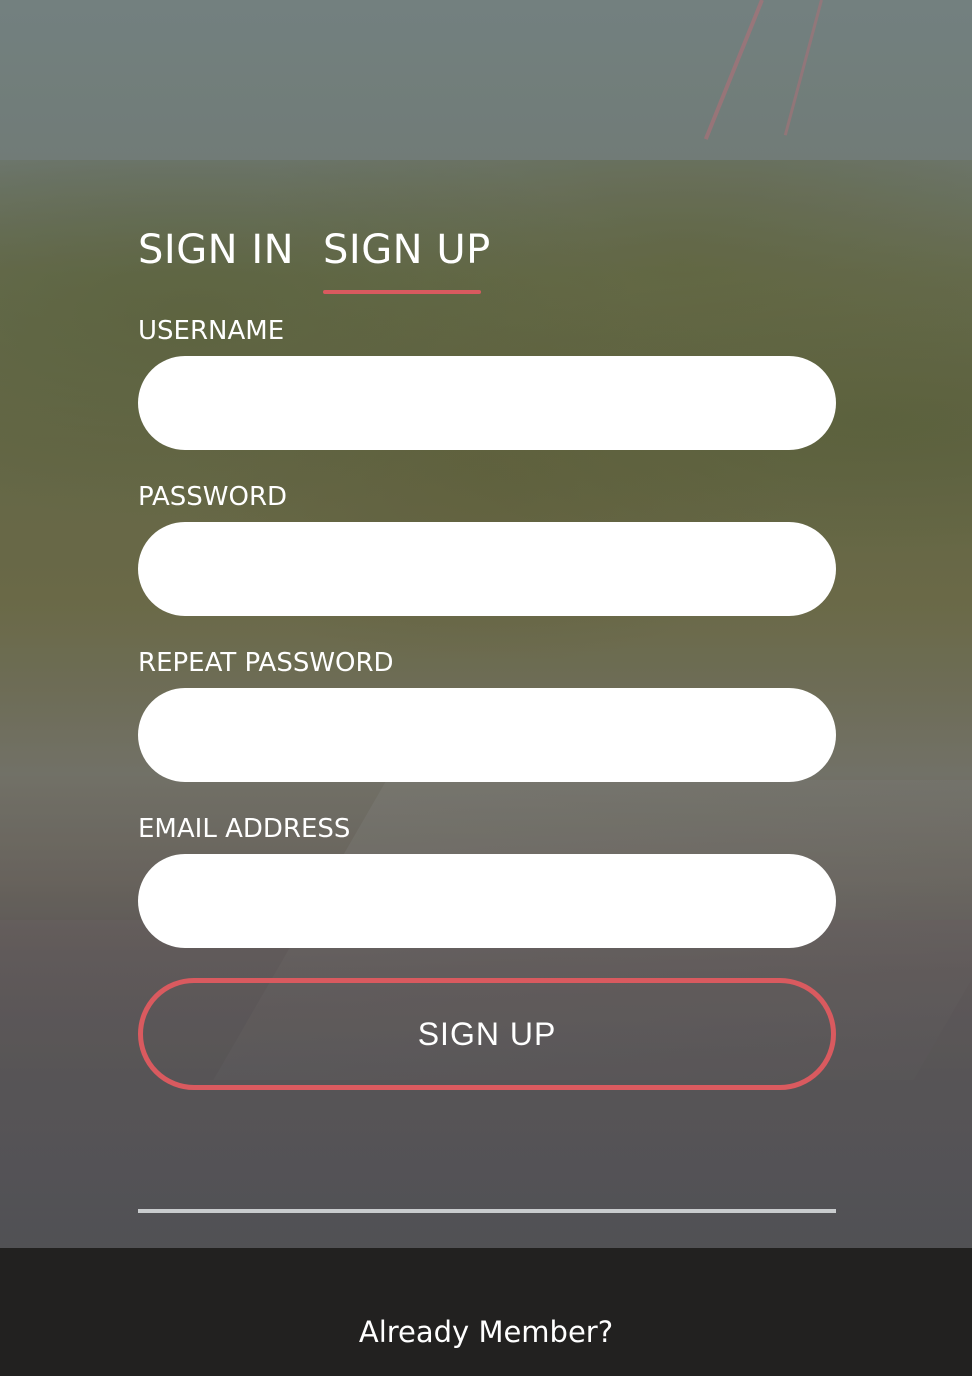 The height and width of the screenshot is (1376, 972). Describe the element at coordinates (487, 403) in the screenshot. I see `username-field` at that location.